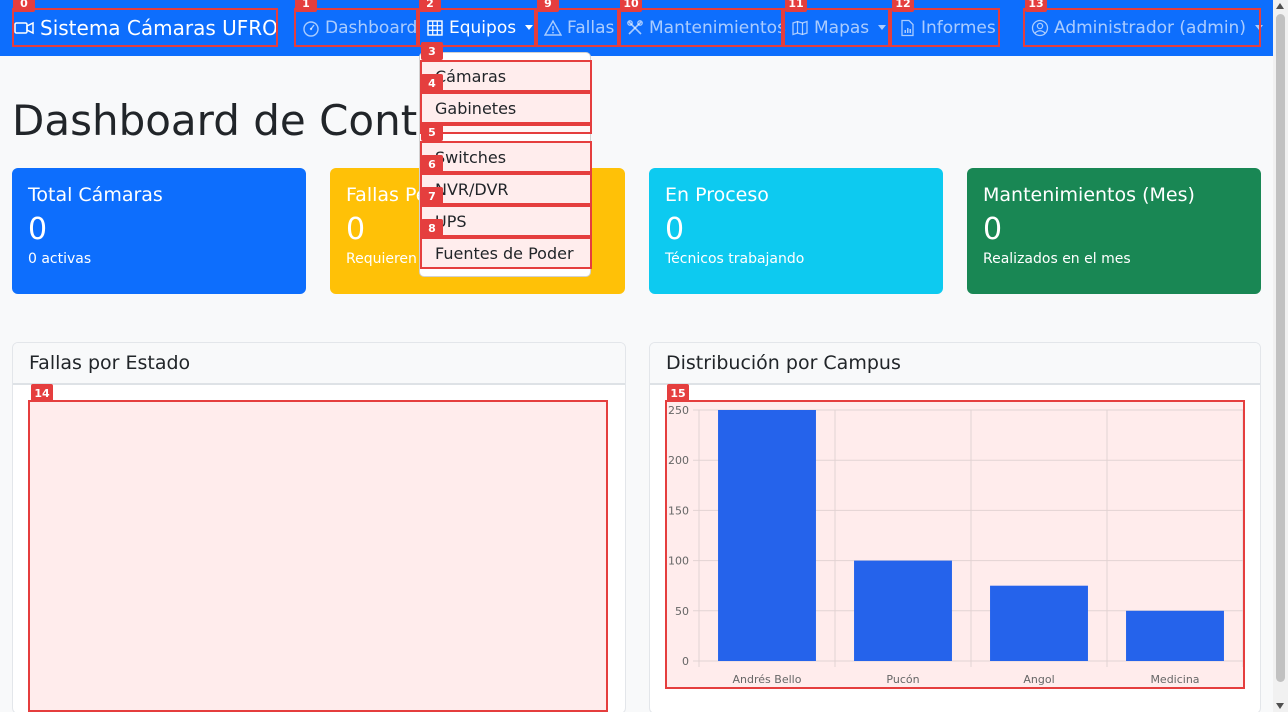 The width and height of the screenshot is (1288, 712). I want to click on card-title: Mantenimientos (Mes), so click(1089, 195).